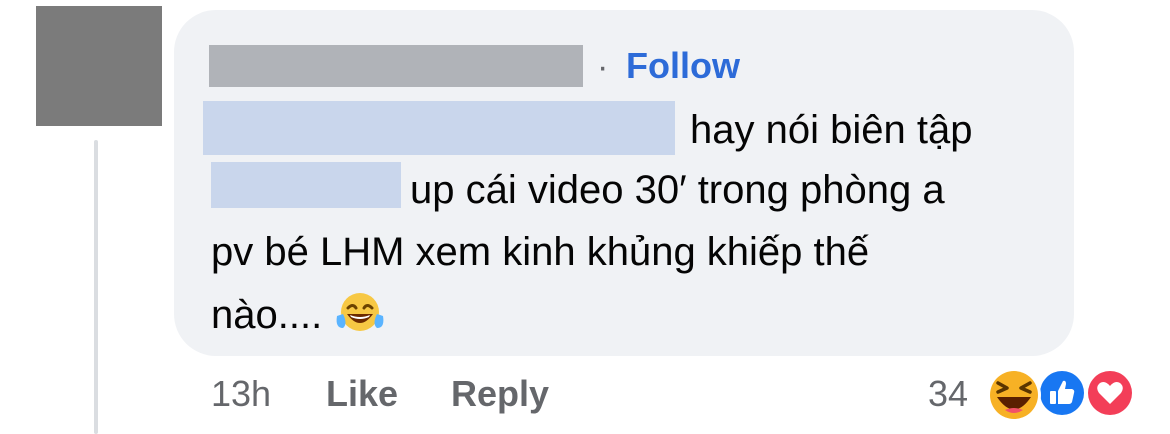 This screenshot has height=434, width=1170. Describe the element at coordinates (241, 394) in the screenshot. I see `comment-timestamp: 13h` at that location.